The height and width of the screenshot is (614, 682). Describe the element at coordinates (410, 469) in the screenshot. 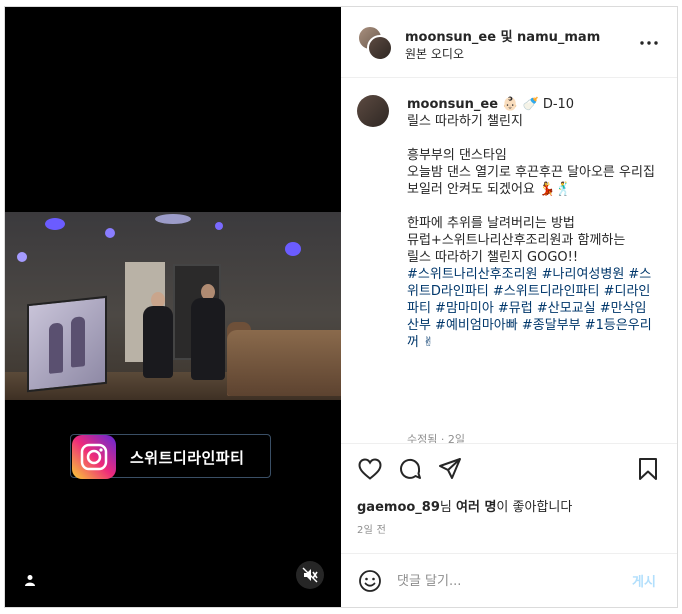

I see `comment-icon` at that location.